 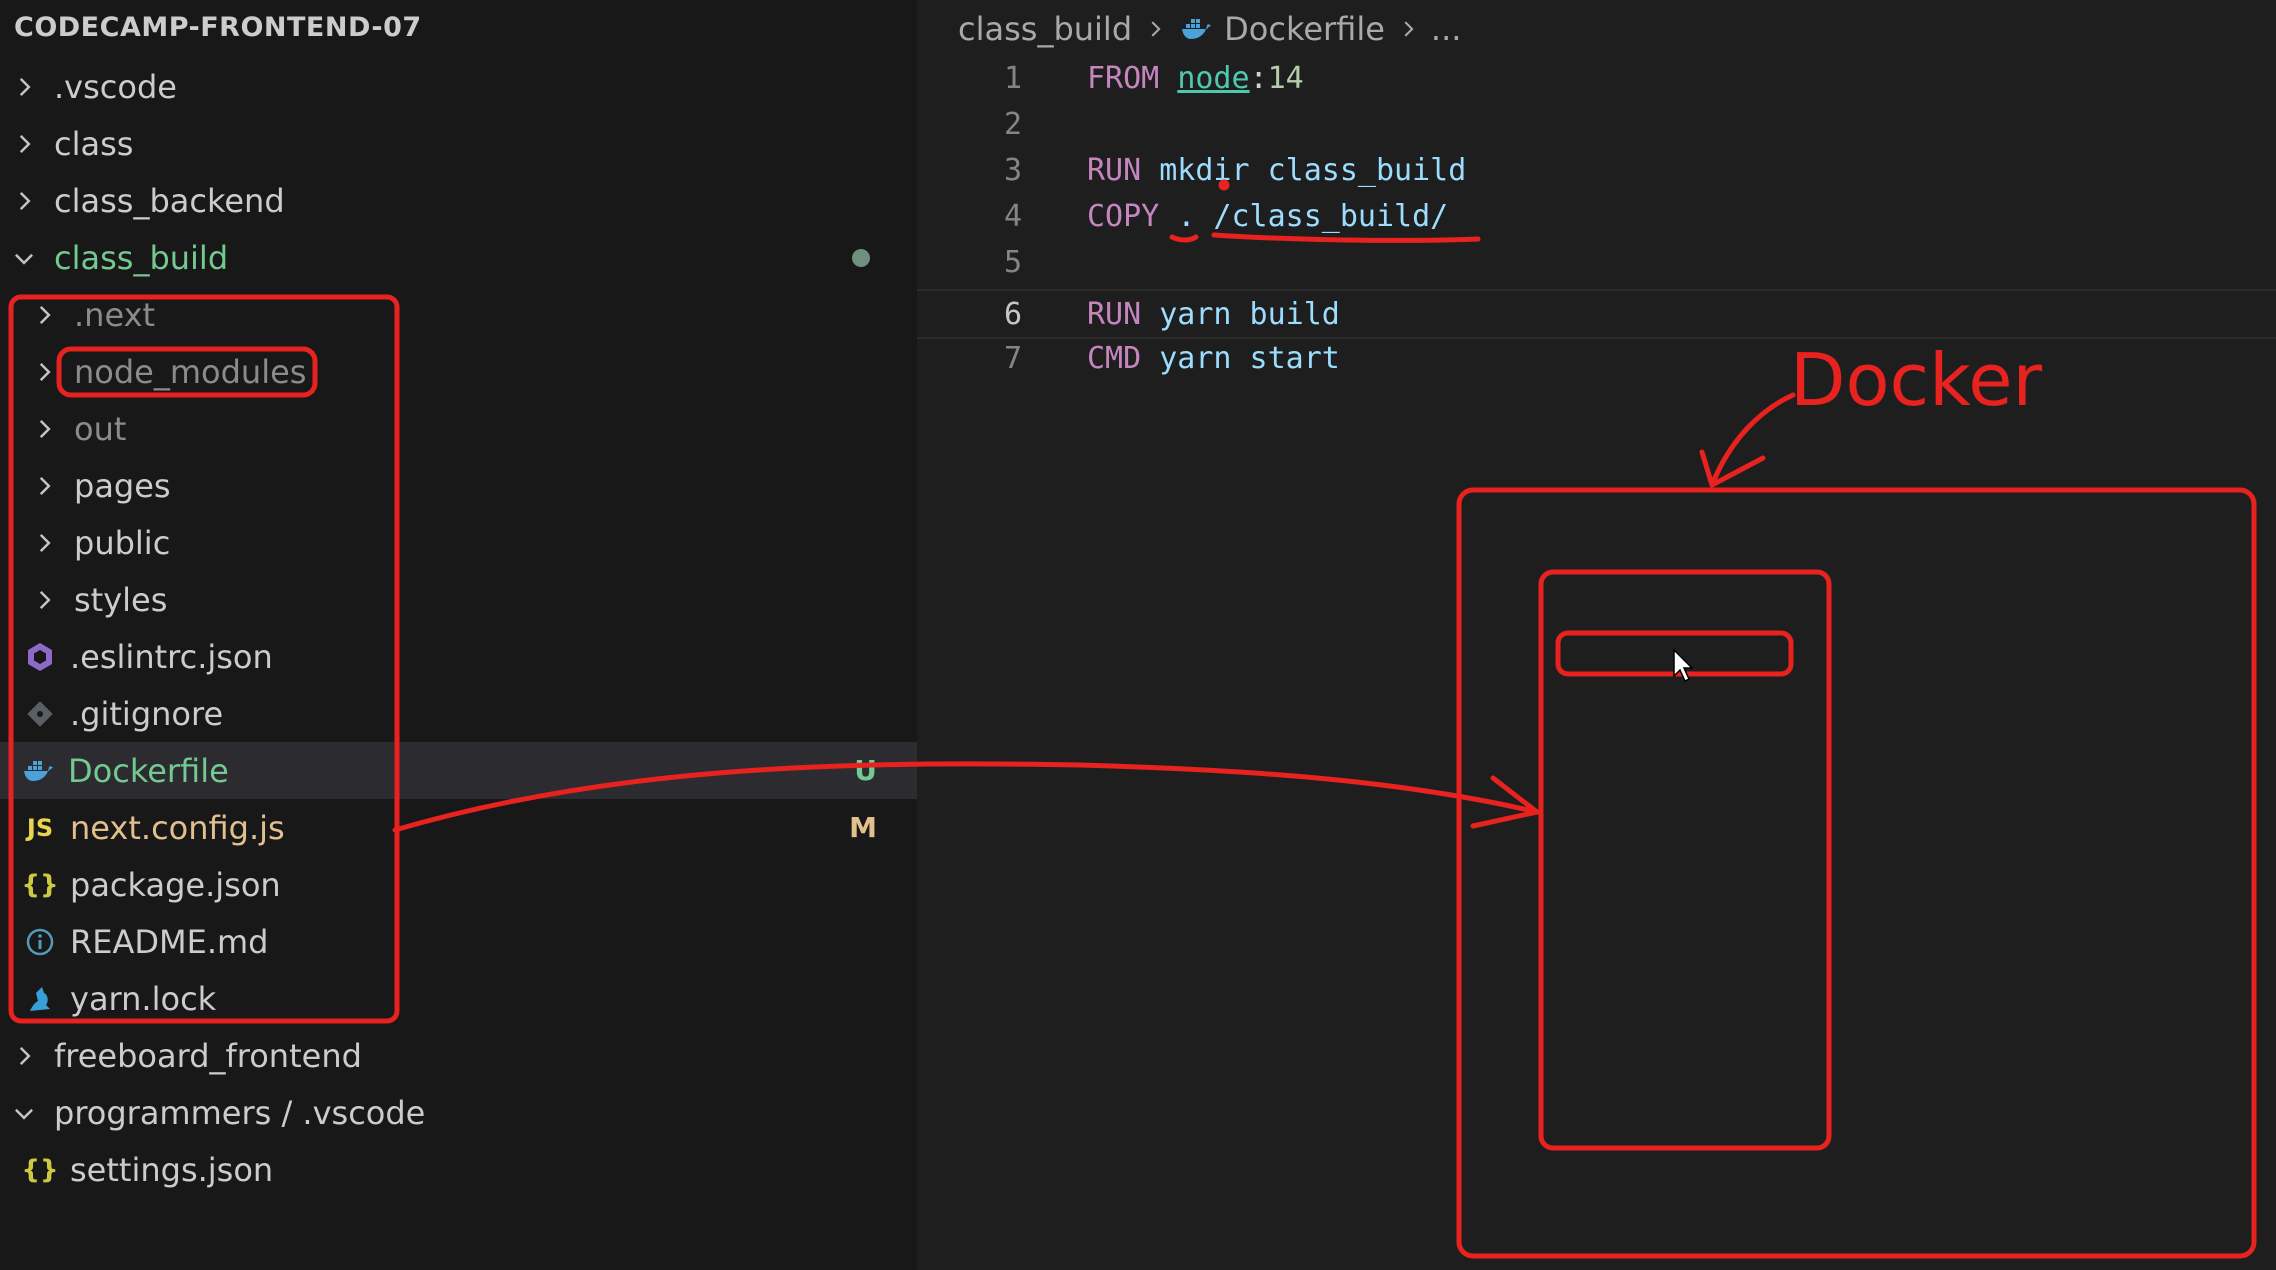 I want to click on untracked-badge: U, so click(x=865, y=770).